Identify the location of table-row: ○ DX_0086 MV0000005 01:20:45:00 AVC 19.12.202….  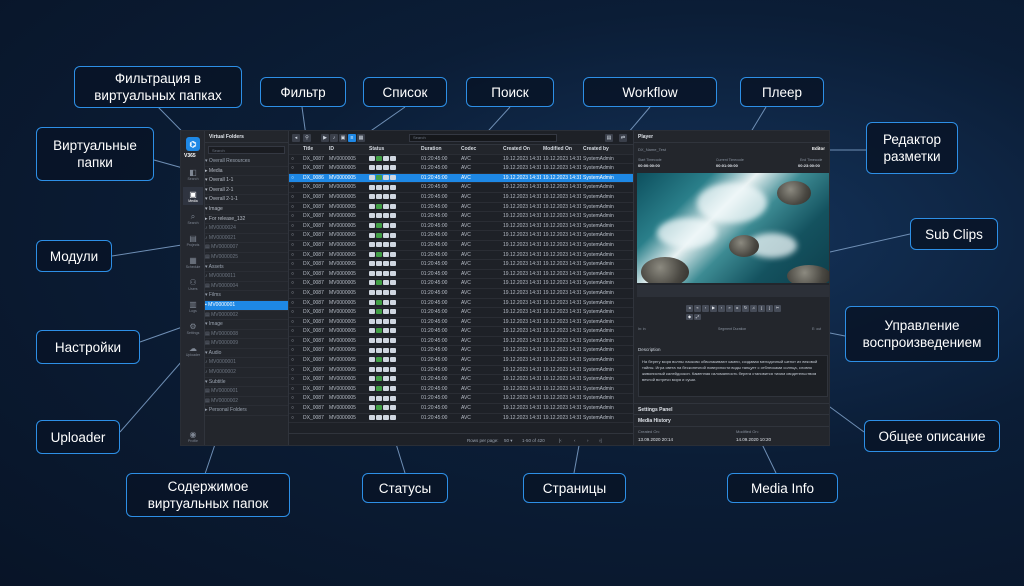
(461, 178).